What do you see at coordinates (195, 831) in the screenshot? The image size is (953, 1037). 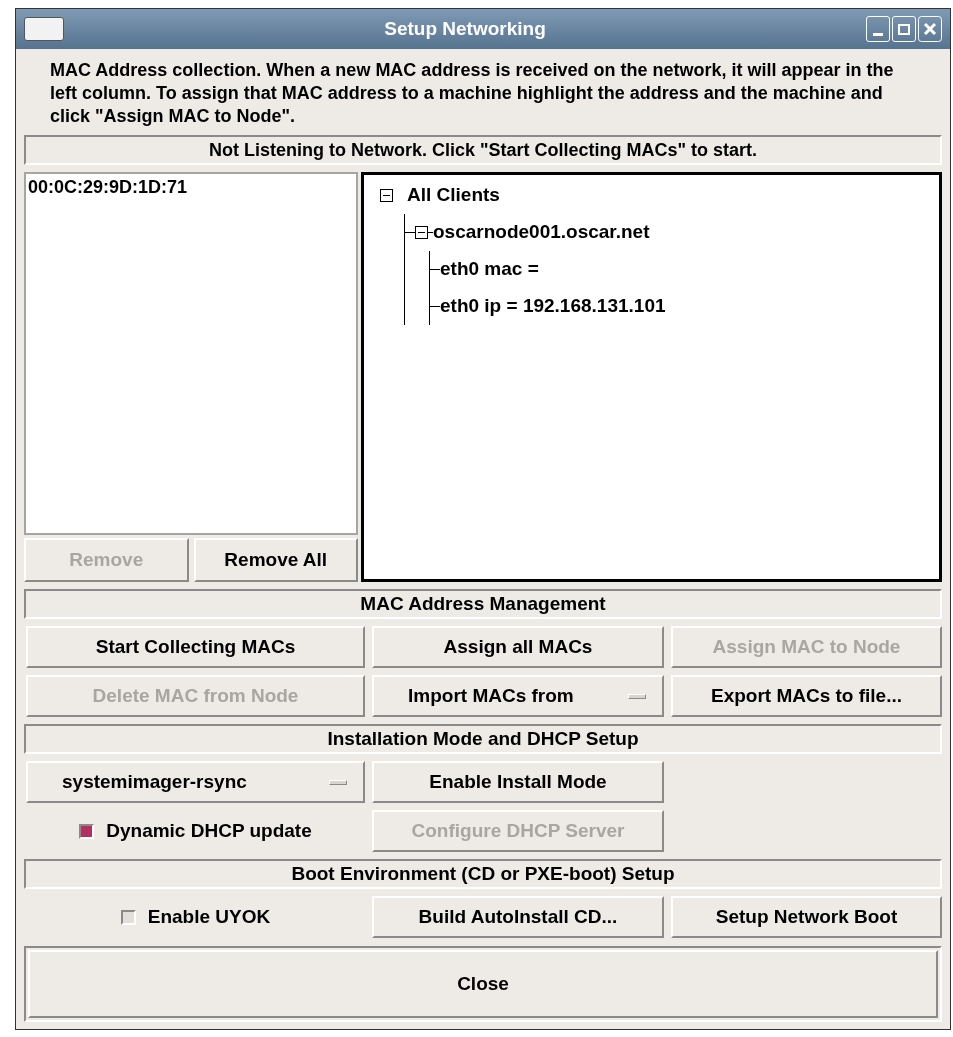 I see `checkbox: Dynamic DHCP update` at bounding box center [195, 831].